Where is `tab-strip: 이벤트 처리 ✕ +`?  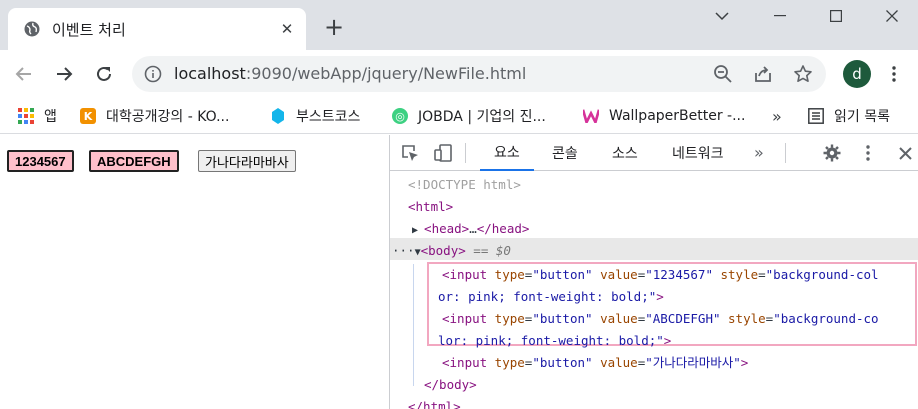
tab-strip: 이벤트 처리 ✕ + is located at coordinates (459, 25).